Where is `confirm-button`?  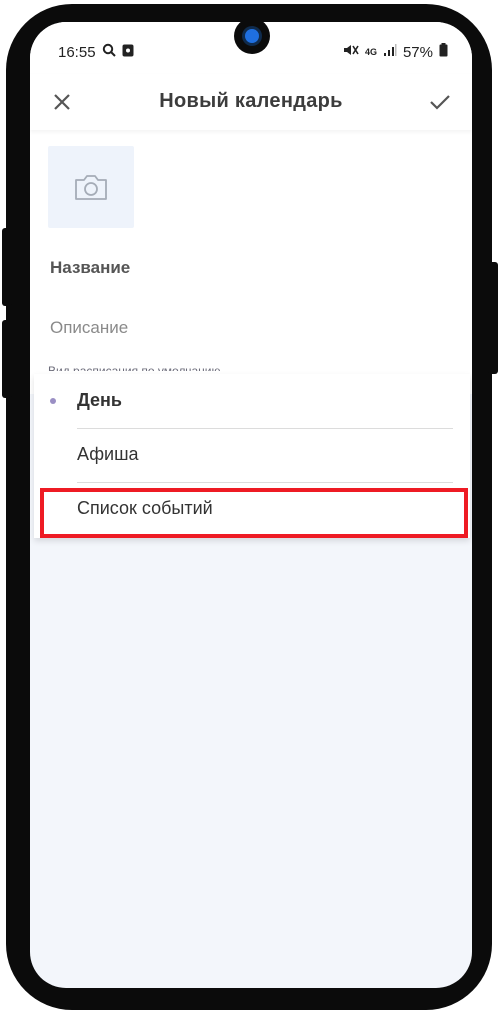
confirm-button is located at coordinates (440, 102).